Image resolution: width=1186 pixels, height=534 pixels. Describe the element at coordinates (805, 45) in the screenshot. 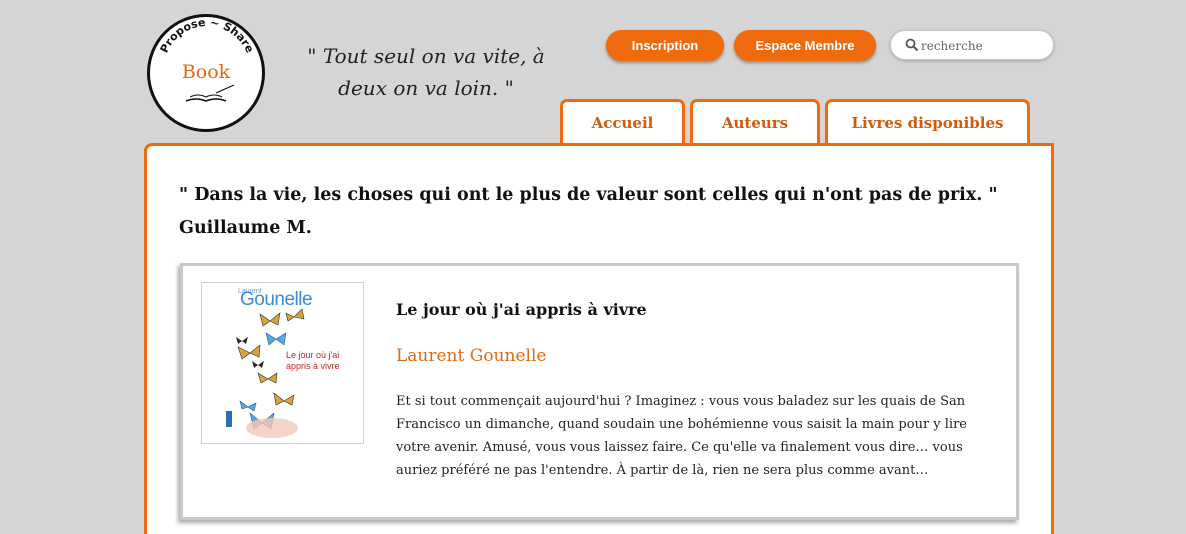

I see `member-space-button: Espace Membre` at that location.